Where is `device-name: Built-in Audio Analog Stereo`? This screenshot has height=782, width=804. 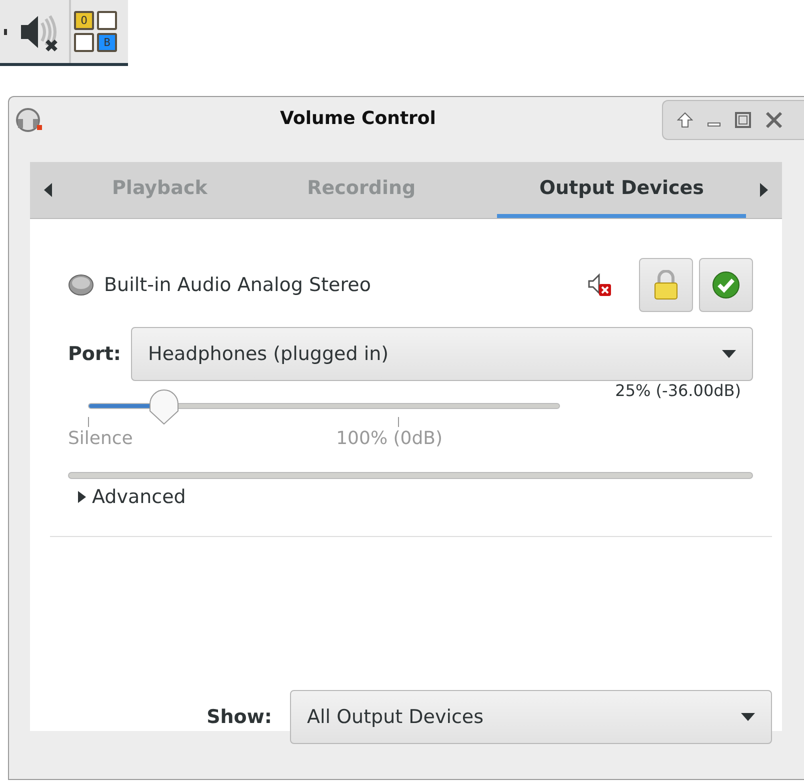 device-name: Built-in Audio Analog Stereo is located at coordinates (238, 285).